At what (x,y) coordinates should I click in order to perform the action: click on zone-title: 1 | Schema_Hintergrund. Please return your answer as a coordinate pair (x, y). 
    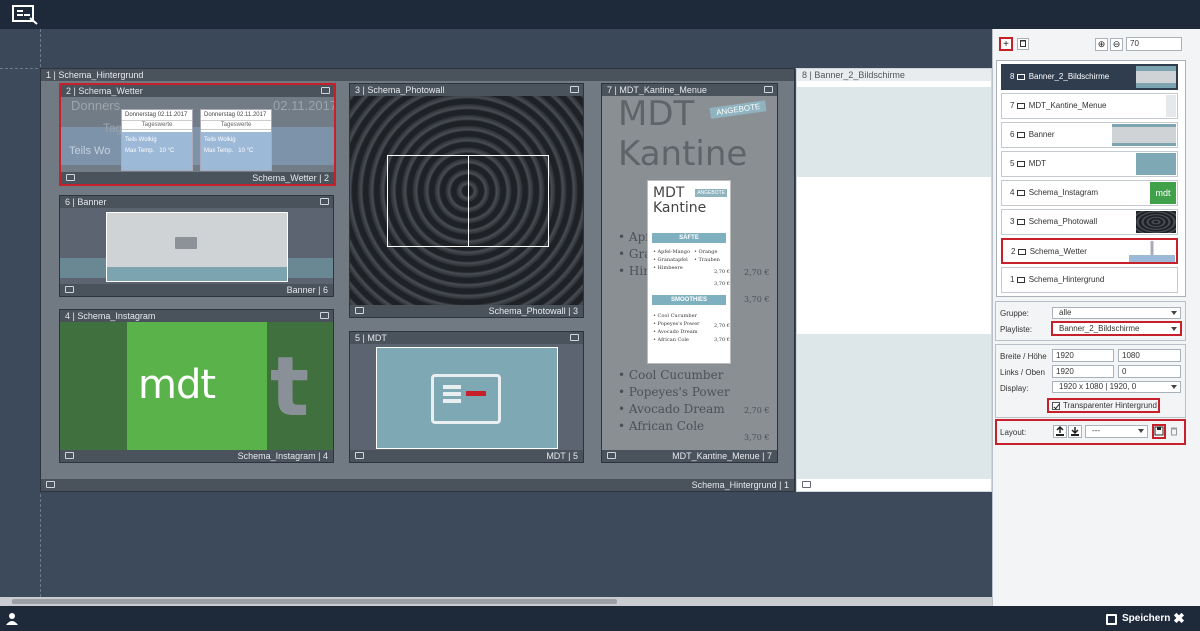
    Looking at the image, I should click on (417, 75).